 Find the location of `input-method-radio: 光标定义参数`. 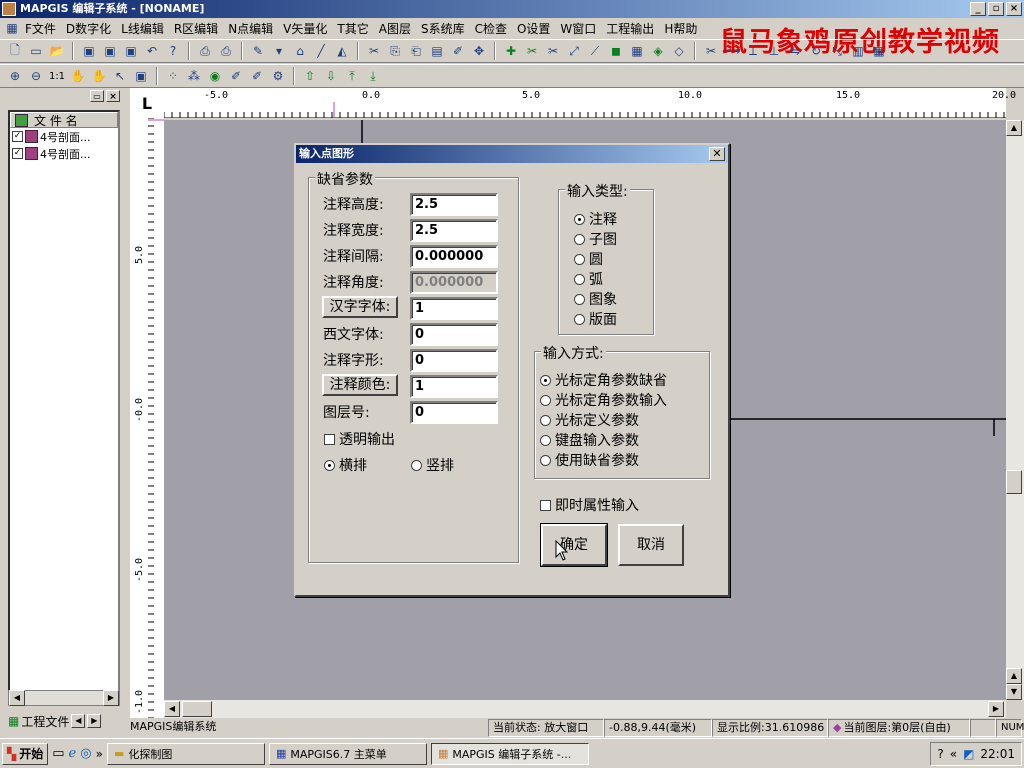

input-method-radio: 光标定义参数 is located at coordinates (589, 420).